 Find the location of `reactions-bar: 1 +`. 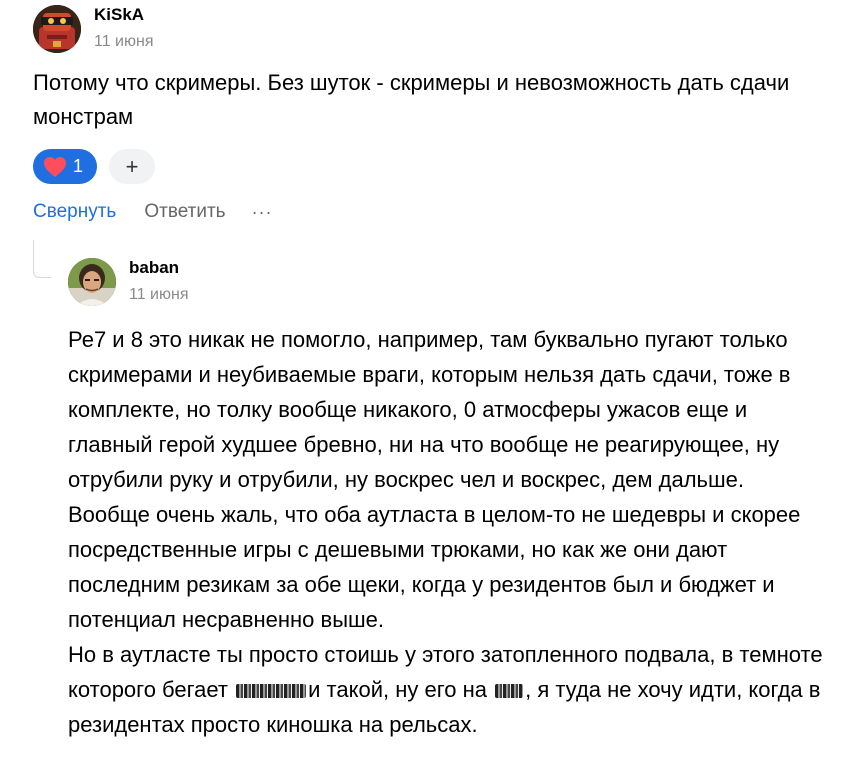

reactions-bar: 1 + is located at coordinates (94, 166).